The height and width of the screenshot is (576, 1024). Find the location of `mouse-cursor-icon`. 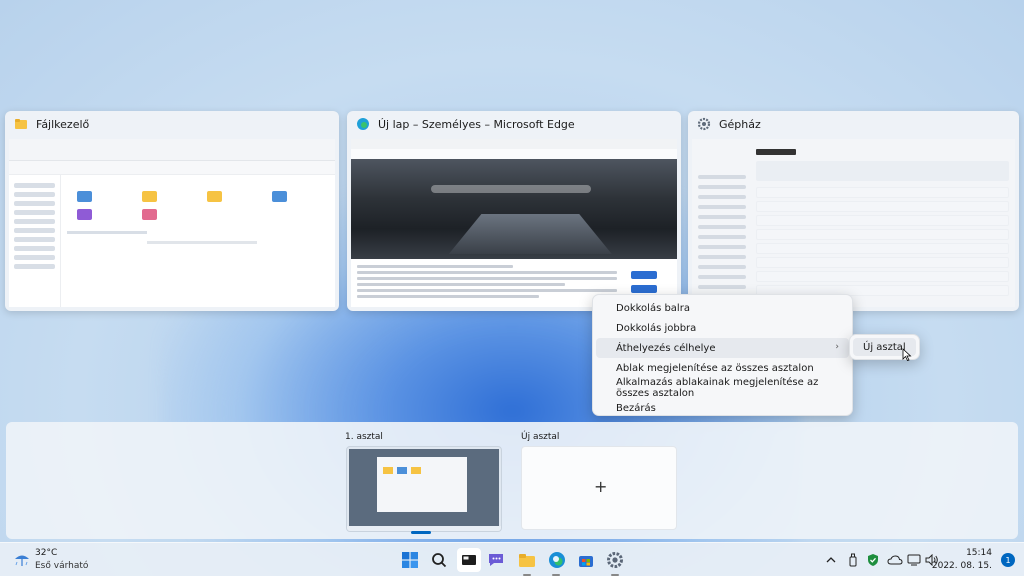

mouse-cursor-icon is located at coordinates (907, 354).